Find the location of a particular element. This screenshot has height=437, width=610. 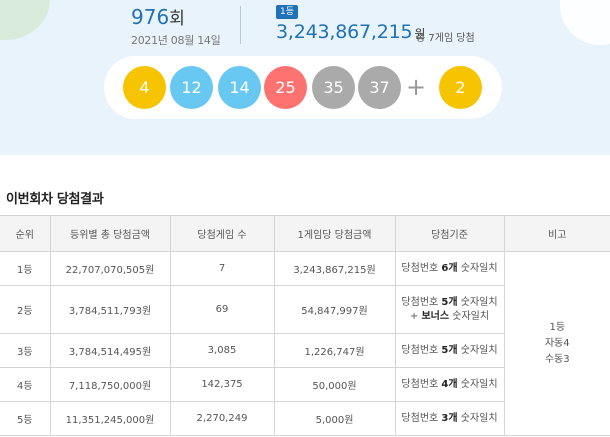

rank-cell: 5등 is located at coordinates (25, 418).